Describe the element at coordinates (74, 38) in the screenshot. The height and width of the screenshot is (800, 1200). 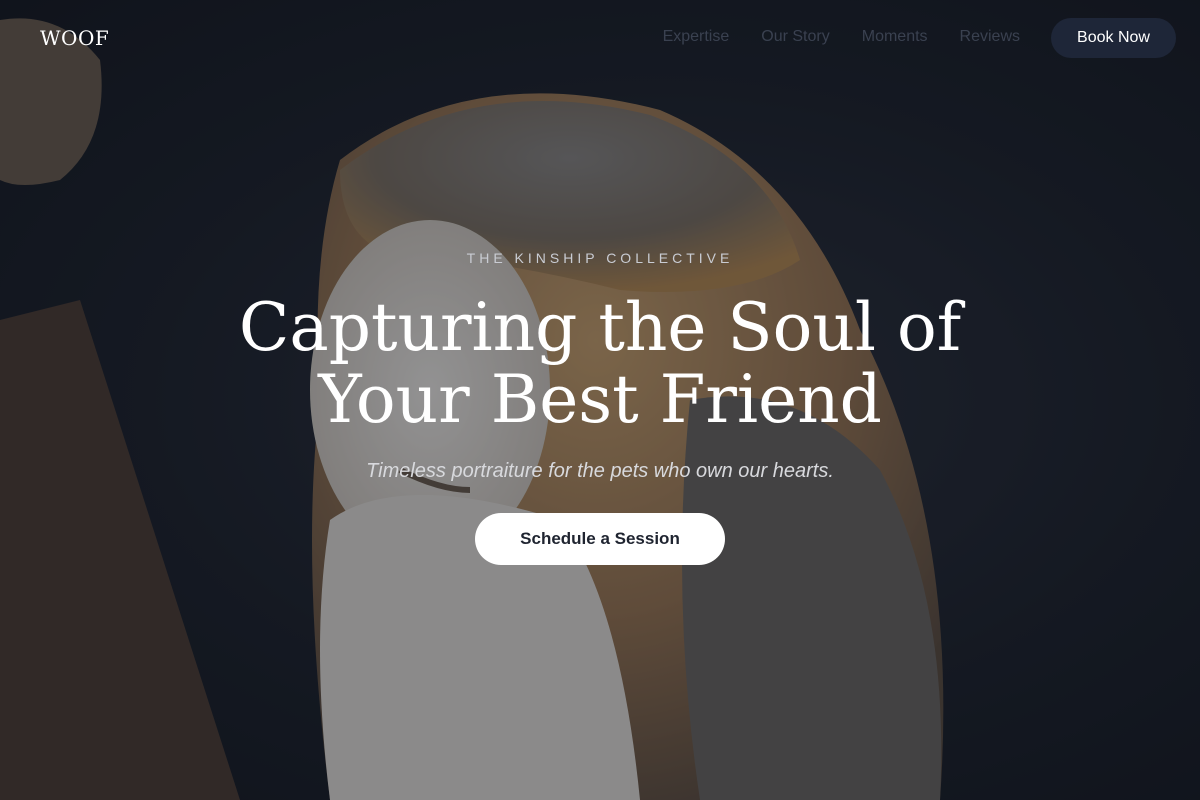
I see `brand-logo: WOOF` at that location.